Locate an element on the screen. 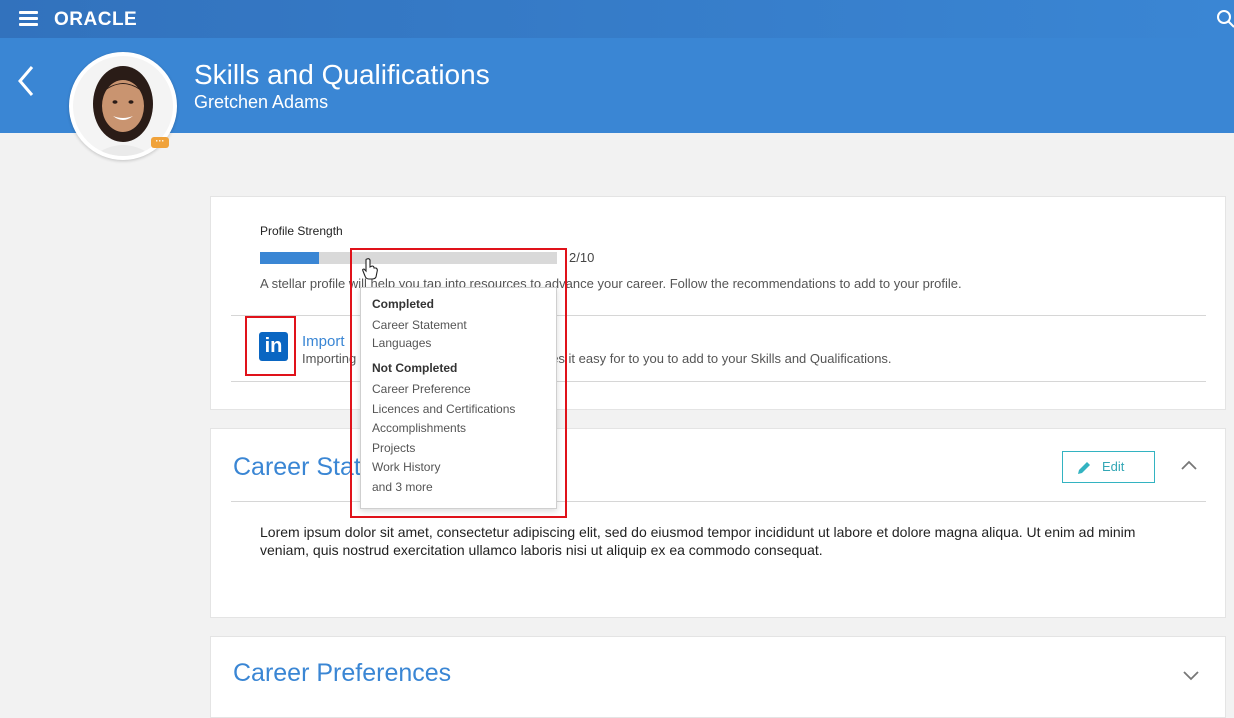 The width and height of the screenshot is (1234, 718). page-subtitle: Gretchen Adams is located at coordinates (261, 102).